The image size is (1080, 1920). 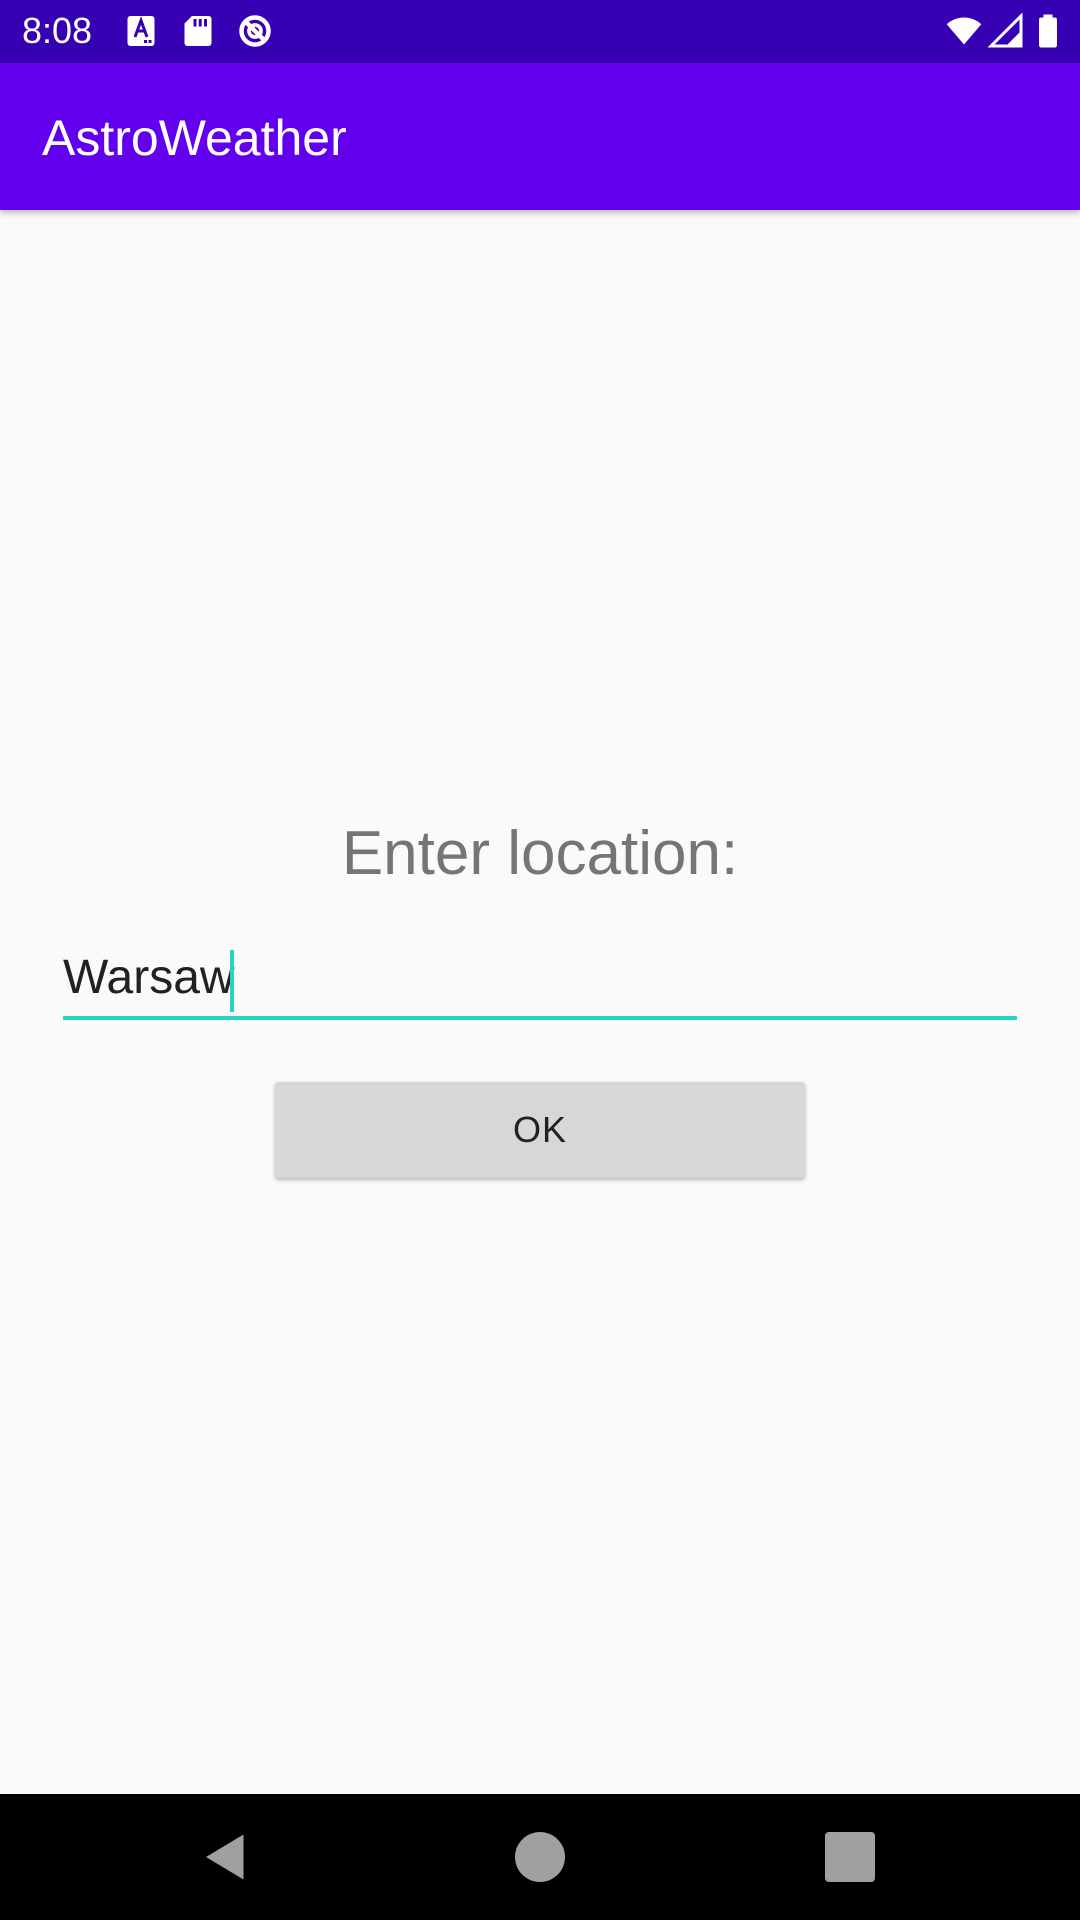 I want to click on status-bar: 8:08, so click(x=540, y=31).